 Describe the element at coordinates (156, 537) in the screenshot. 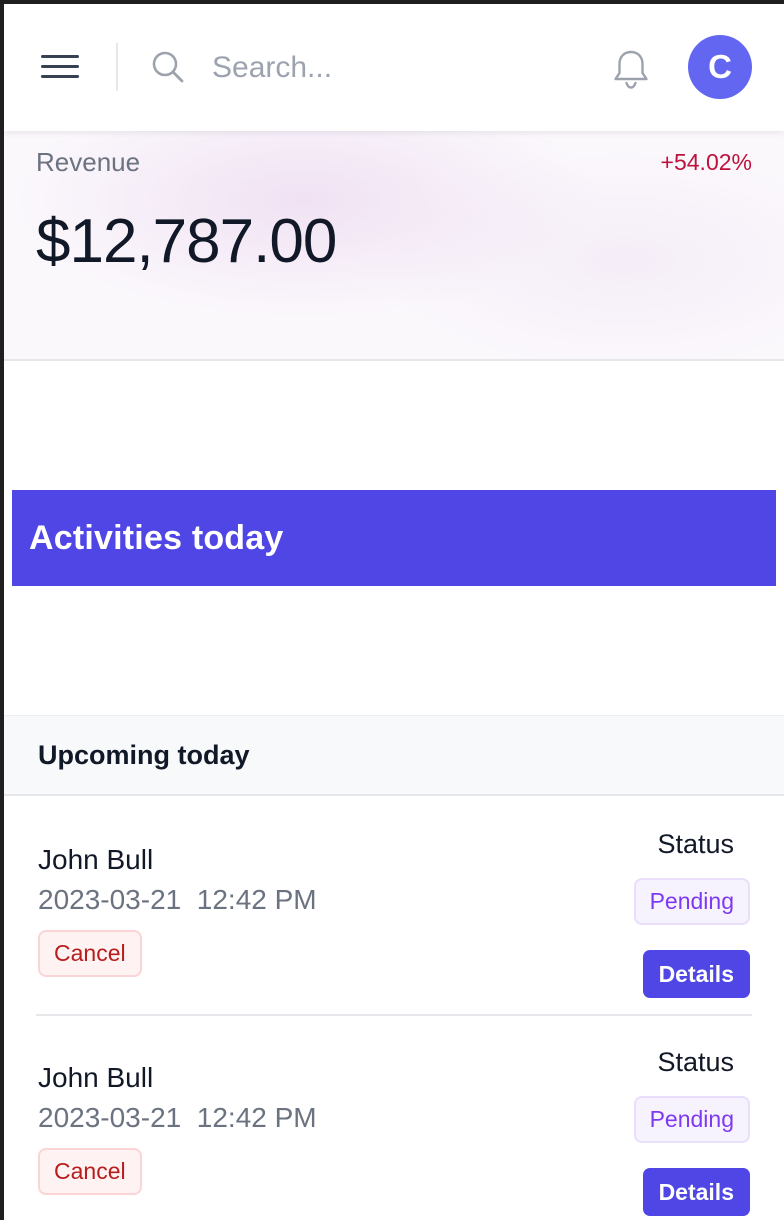

I see `activities-title: Activities today` at that location.